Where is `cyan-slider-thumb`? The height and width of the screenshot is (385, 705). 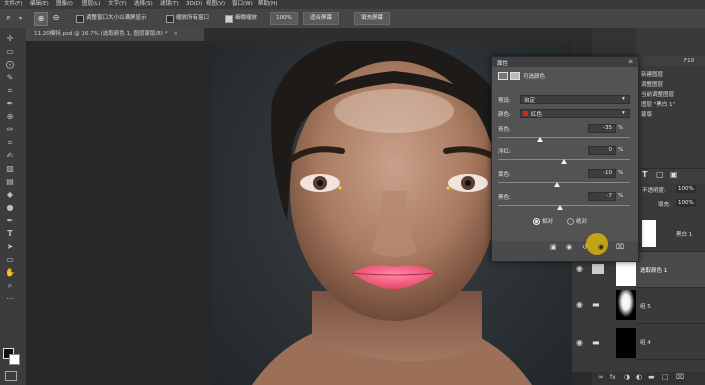
cyan-slider-thumb is located at coordinates (540, 139).